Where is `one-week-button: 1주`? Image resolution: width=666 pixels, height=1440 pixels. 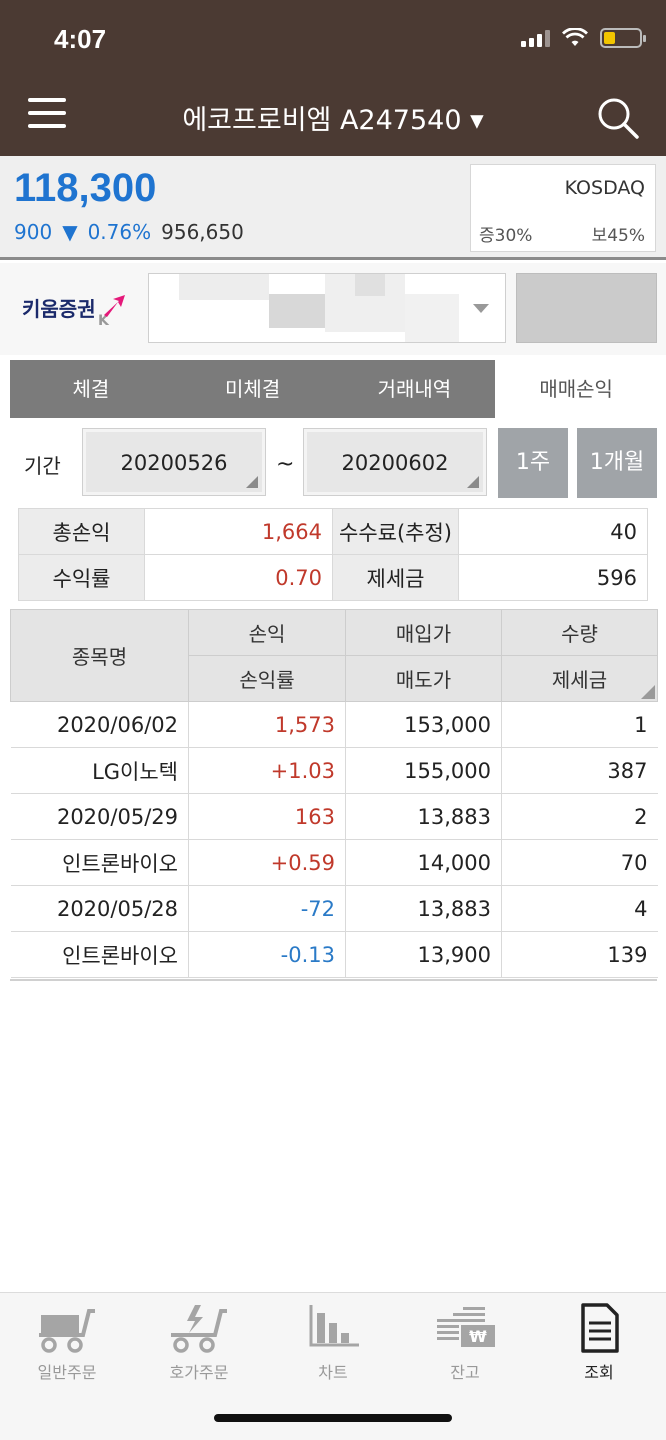
one-week-button: 1주 is located at coordinates (533, 463).